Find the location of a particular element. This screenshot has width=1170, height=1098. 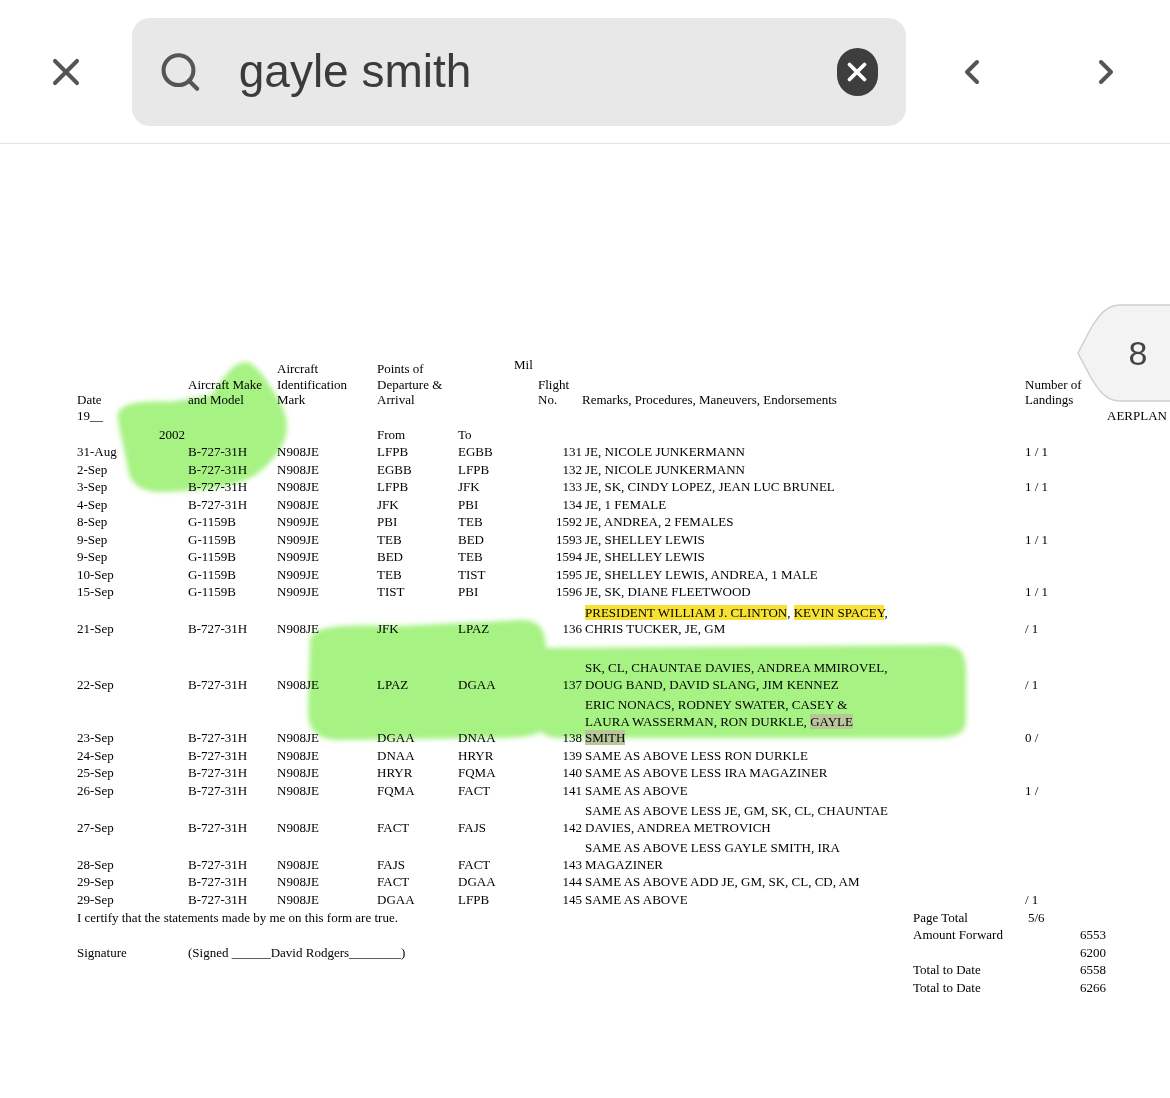

total-value: 5/6 is located at coordinates (1037, 917).